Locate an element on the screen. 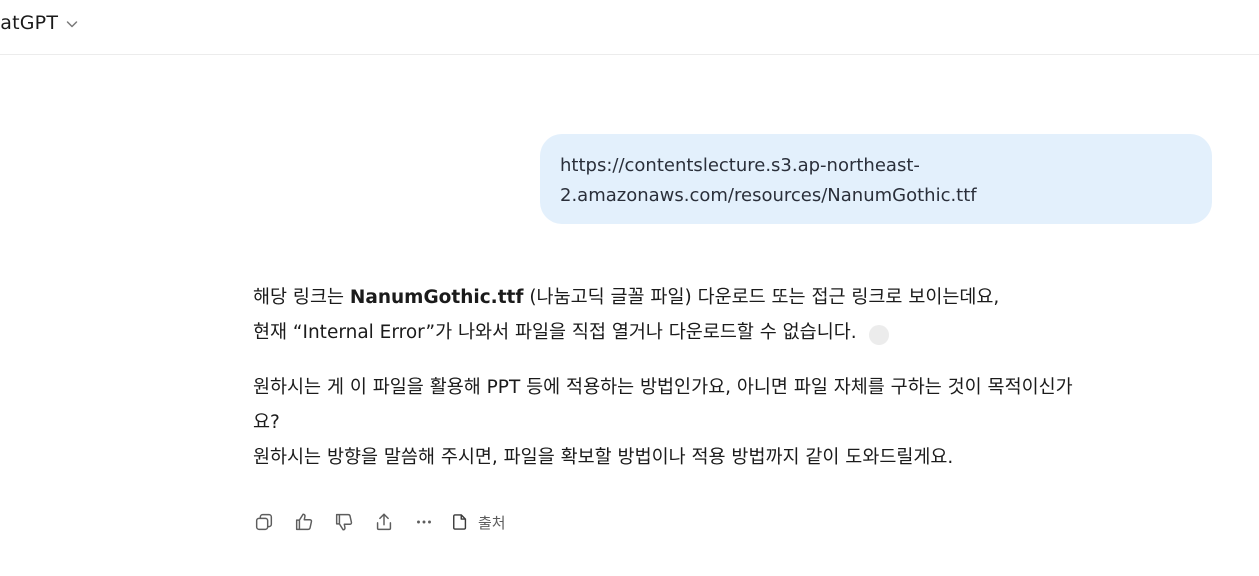  share-button is located at coordinates (384, 522).